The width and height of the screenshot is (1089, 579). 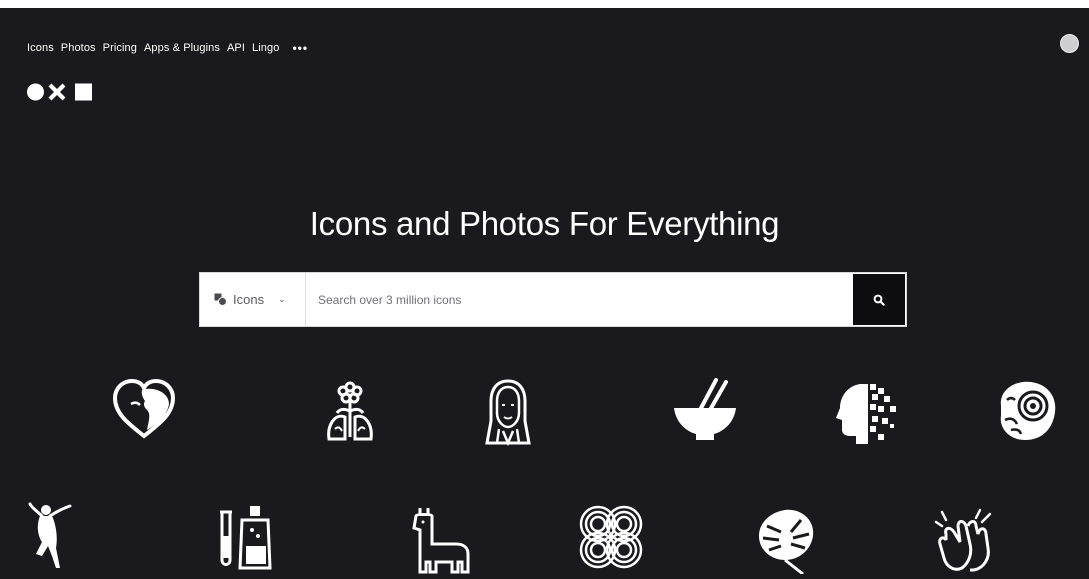 I want to click on interlocking-spirals-icon, so click(x=611, y=537).